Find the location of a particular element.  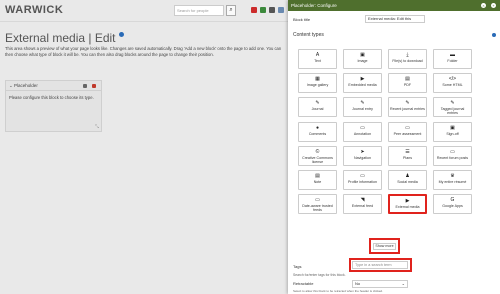

content-type-tile: ➤ Navigation is located at coordinates (362, 156).